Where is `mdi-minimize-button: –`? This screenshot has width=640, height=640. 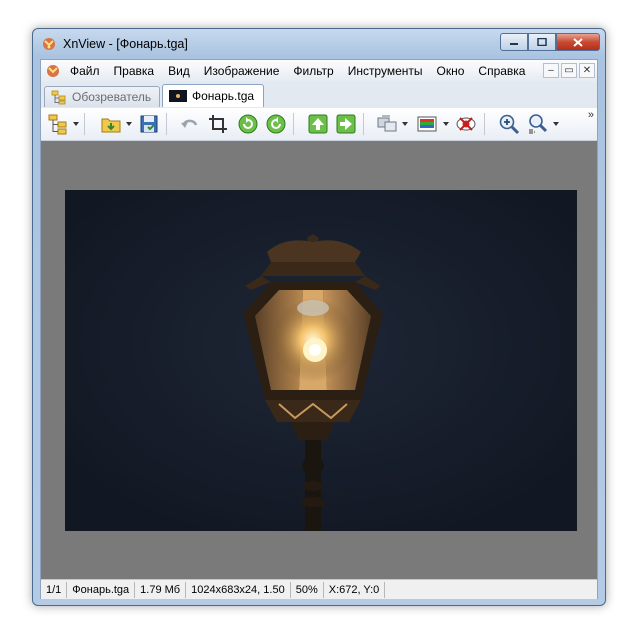 mdi-minimize-button: – is located at coordinates (551, 70).